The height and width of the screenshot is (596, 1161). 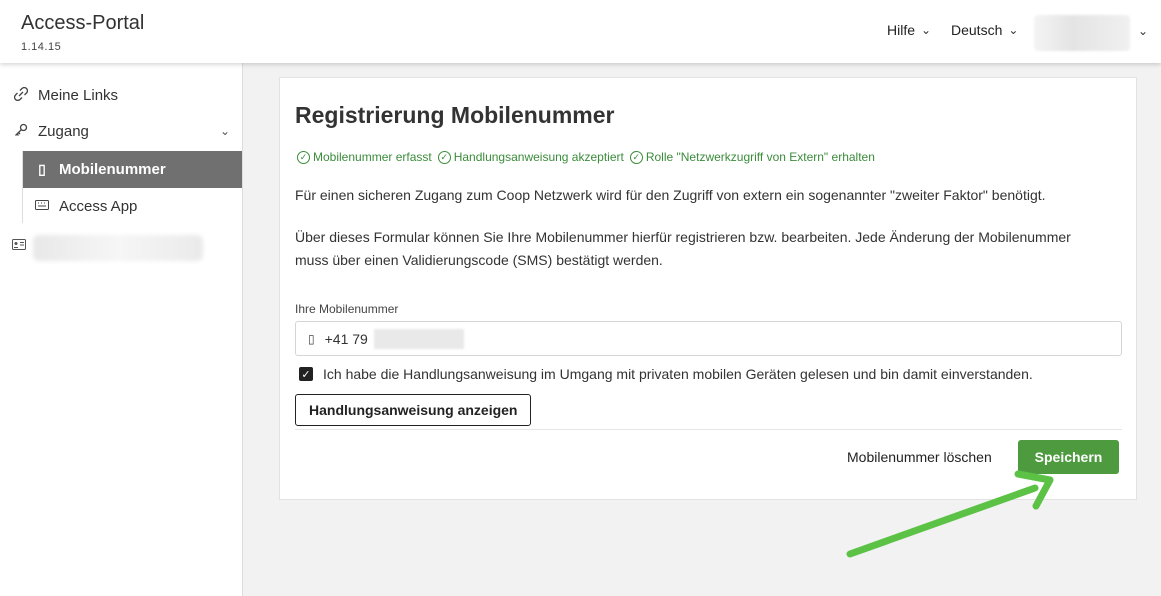 What do you see at coordinates (372, 157) in the screenshot?
I see `status-label: Mobilenummer erfasst` at bounding box center [372, 157].